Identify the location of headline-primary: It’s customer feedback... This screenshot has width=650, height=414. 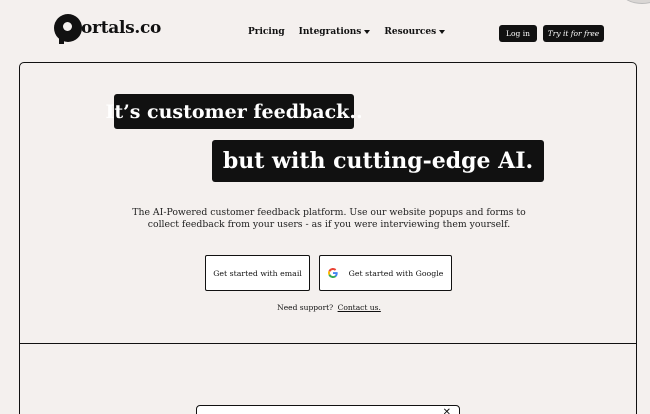
(234, 111).